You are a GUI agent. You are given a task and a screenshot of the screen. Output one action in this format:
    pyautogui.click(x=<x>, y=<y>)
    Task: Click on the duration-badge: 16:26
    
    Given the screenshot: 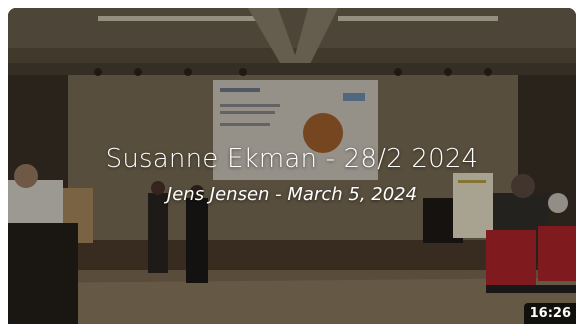 What is the action you would take?
    pyautogui.click(x=549, y=313)
    